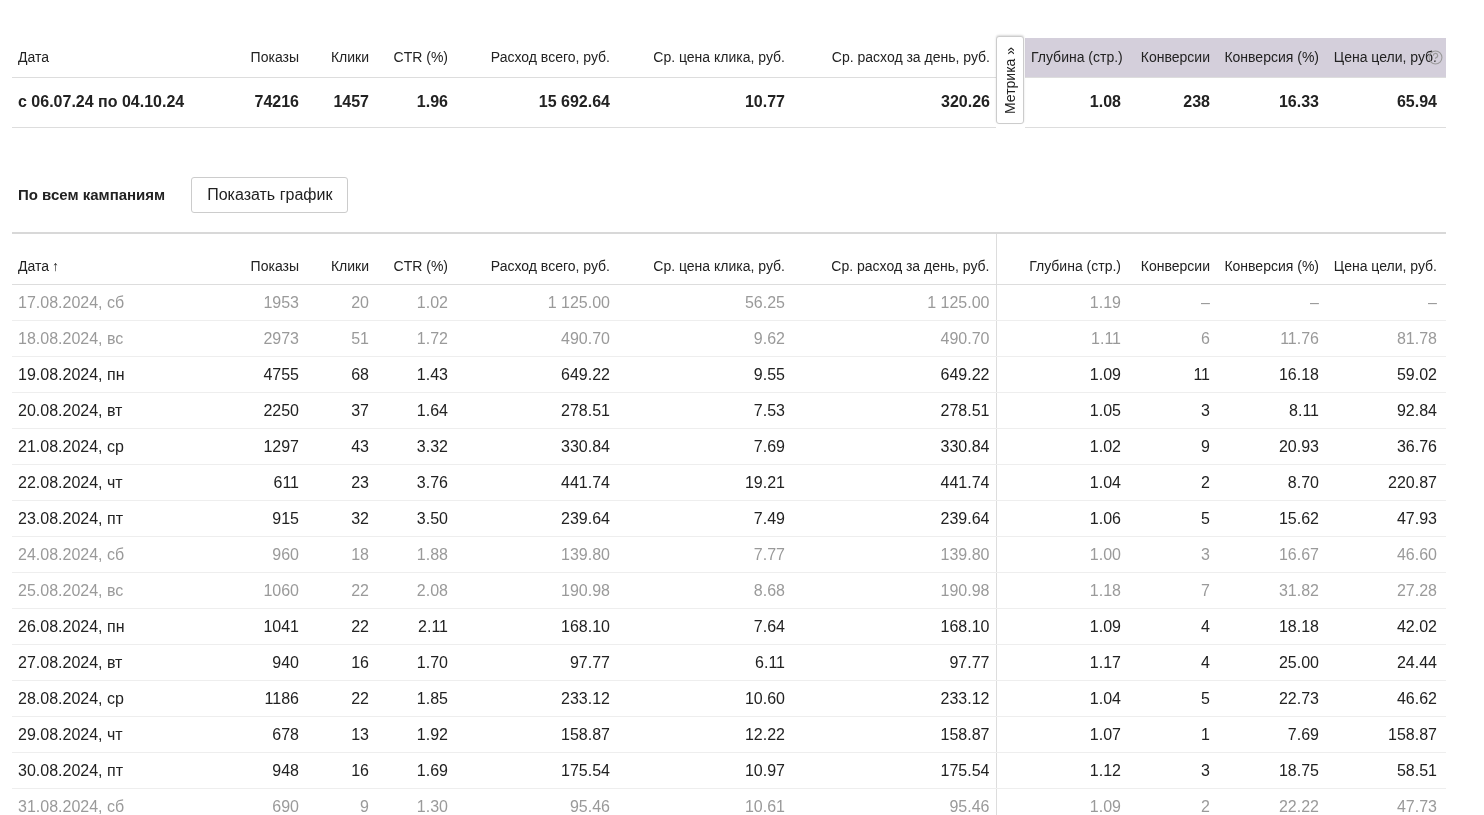 This screenshot has height=815, width=1484. I want to click on table-cell: 1.19, so click(1061, 302).